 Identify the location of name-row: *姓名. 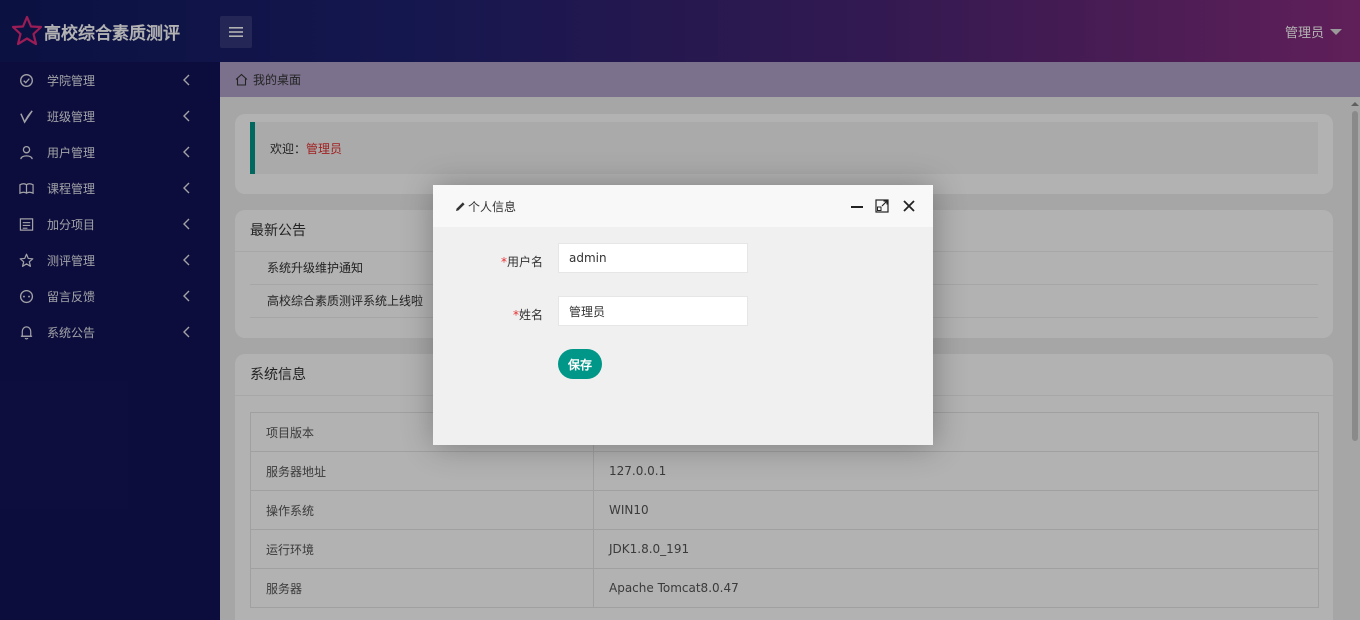
(683, 311).